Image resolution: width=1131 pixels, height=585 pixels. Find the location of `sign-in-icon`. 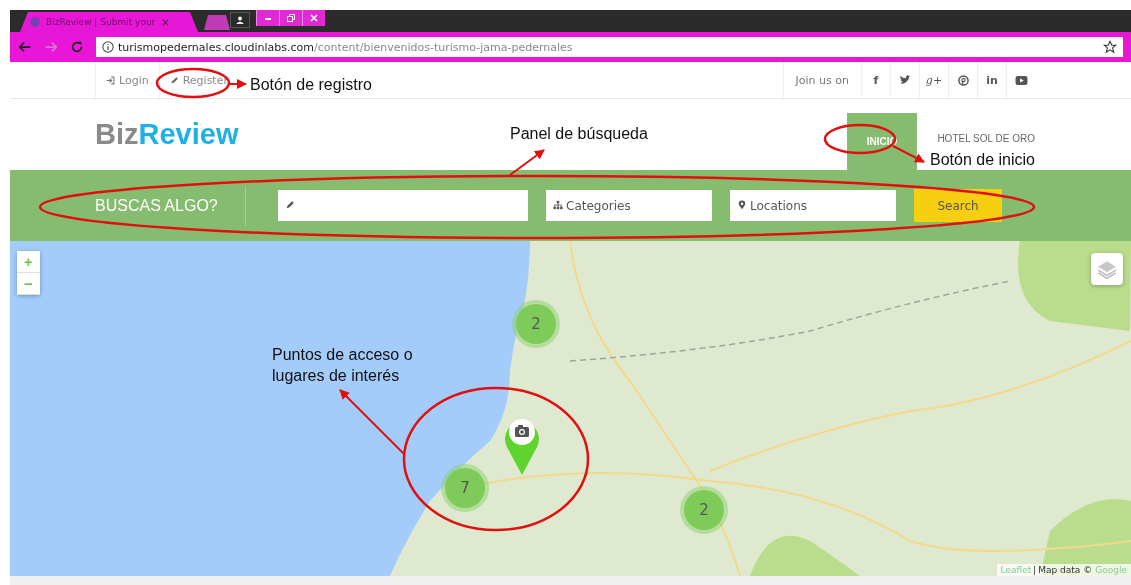

sign-in-icon is located at coordinates (110, 80).